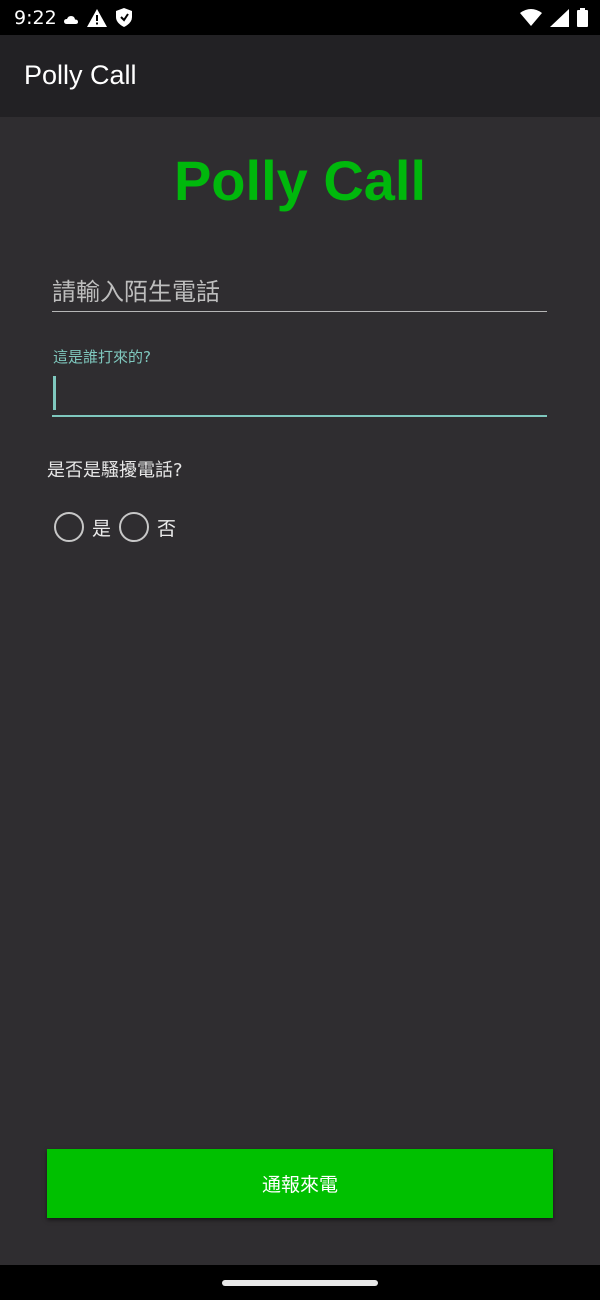 Image resolution: width=600 pixels, height=1300 pixels. I want to click on radio-button-no, so click(134, 527).